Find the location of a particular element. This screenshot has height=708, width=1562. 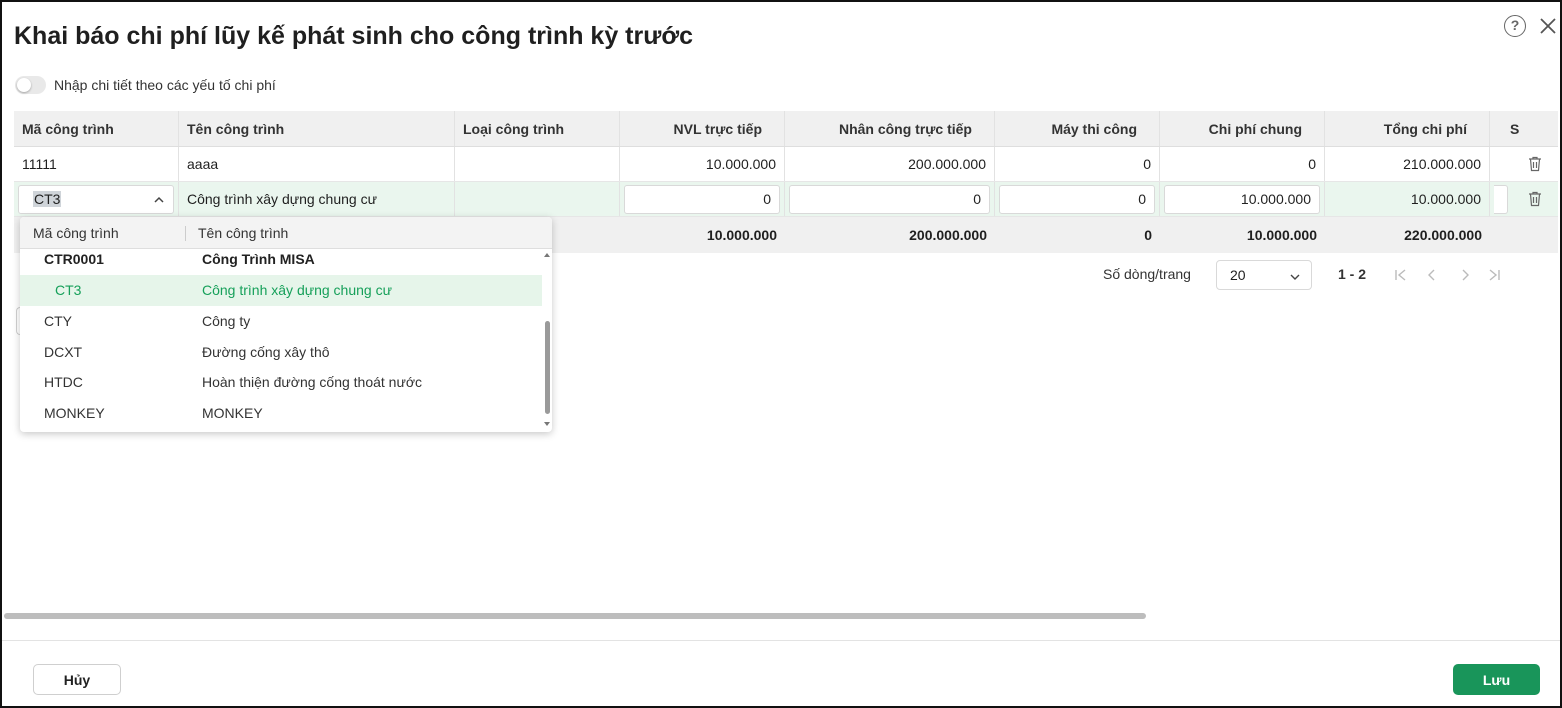

page-size-select: 20 is located at coordinates (1264, 275).